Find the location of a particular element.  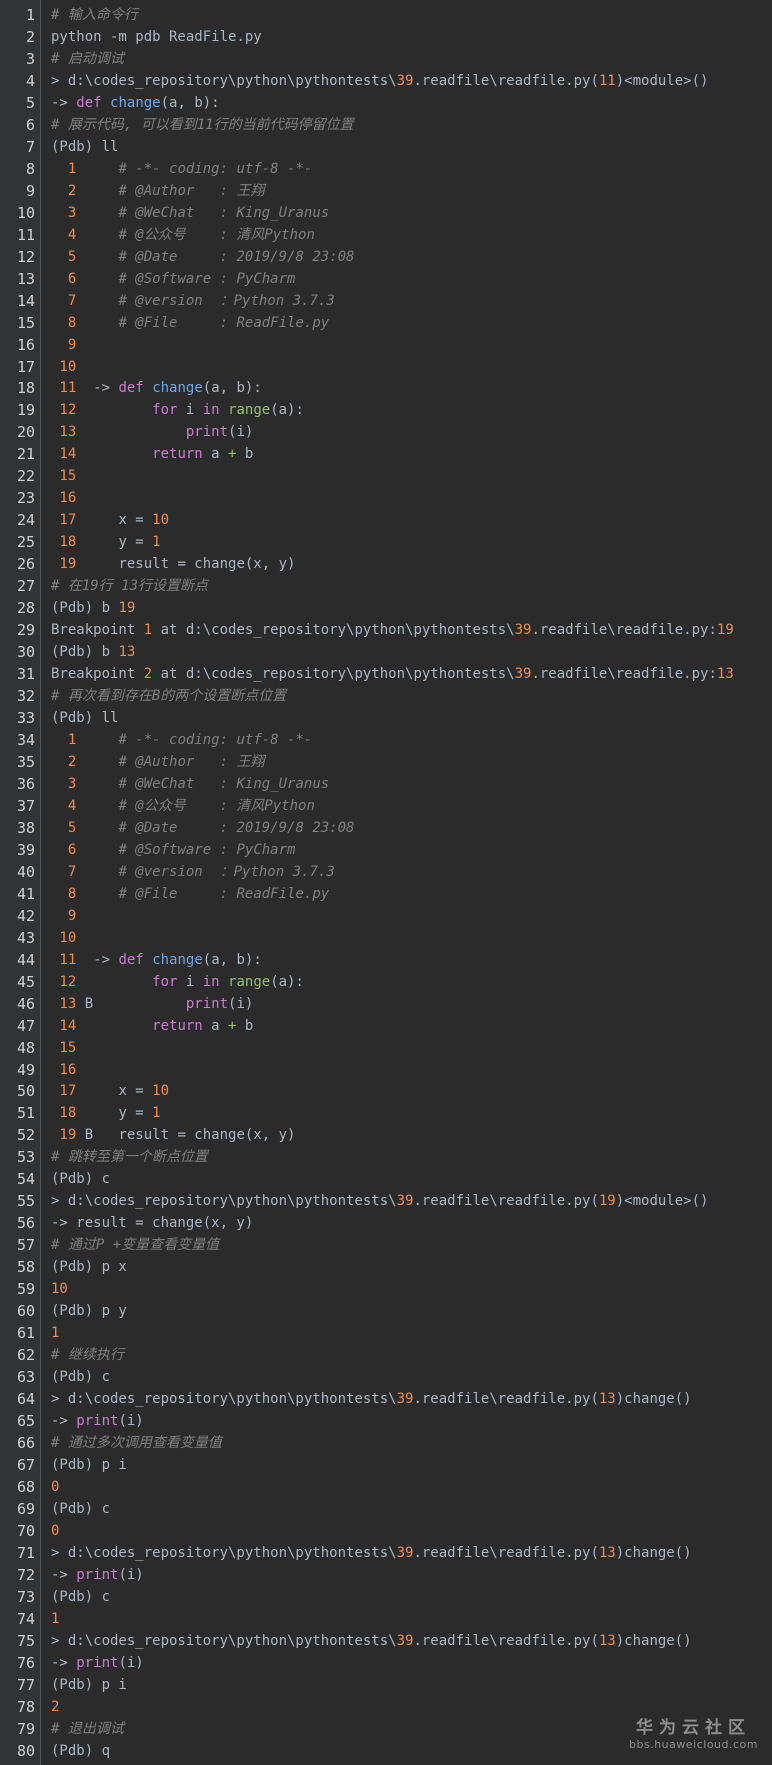

code-text: # 再次看到存在B的两个设置断点位置 is located at coordinates (168, 697).